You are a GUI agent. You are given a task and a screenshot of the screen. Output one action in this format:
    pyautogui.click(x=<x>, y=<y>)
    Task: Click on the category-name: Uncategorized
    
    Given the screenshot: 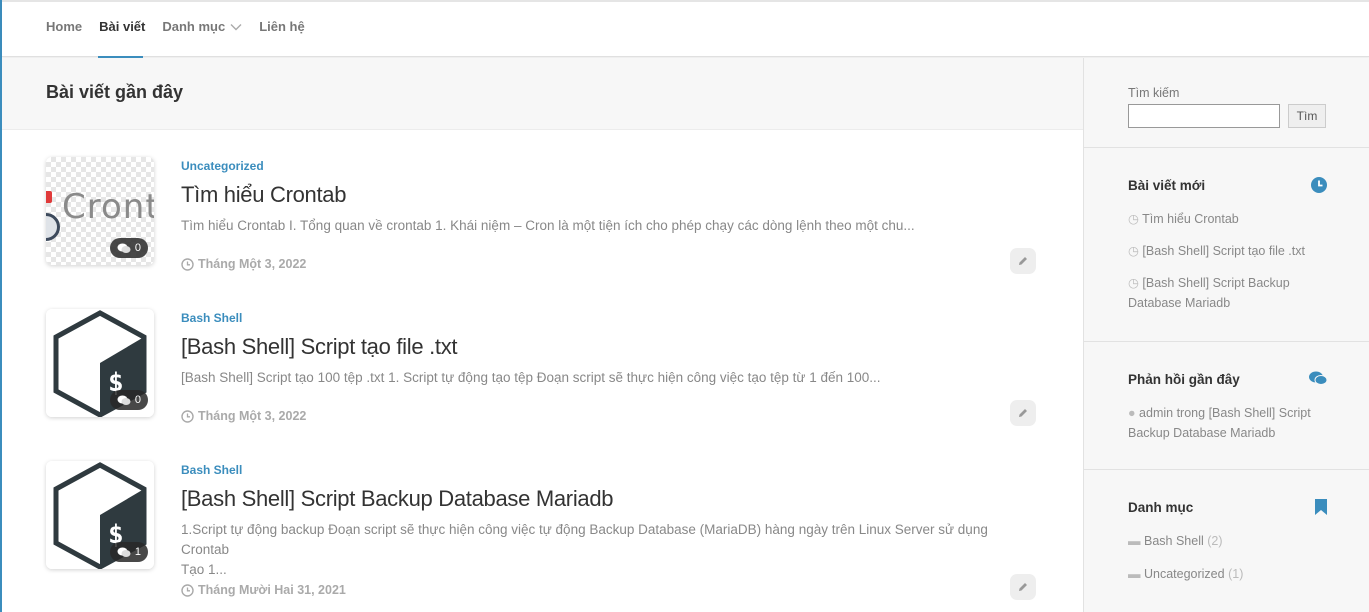 What is the action you would take?
    pyautogui.click(x=1184, y=574)
    